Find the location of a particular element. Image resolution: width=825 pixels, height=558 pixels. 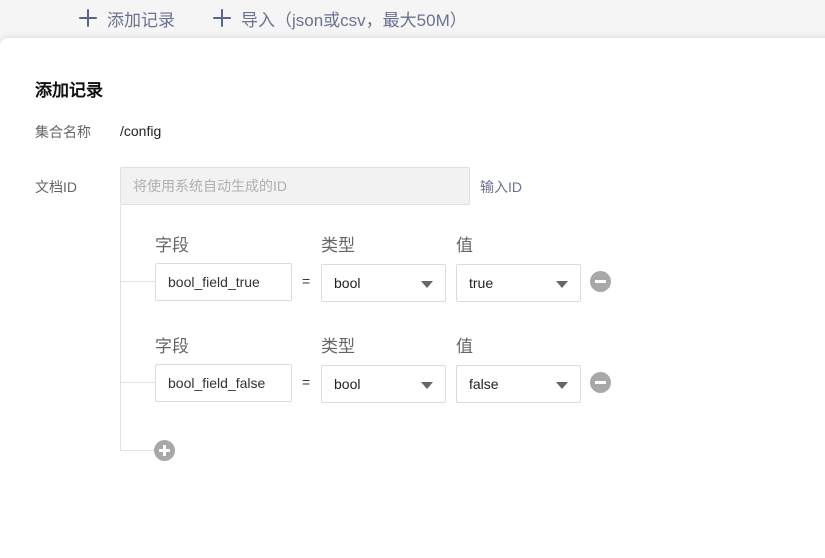

panel-title: 添加记录 is located at coordinates (69, 90).